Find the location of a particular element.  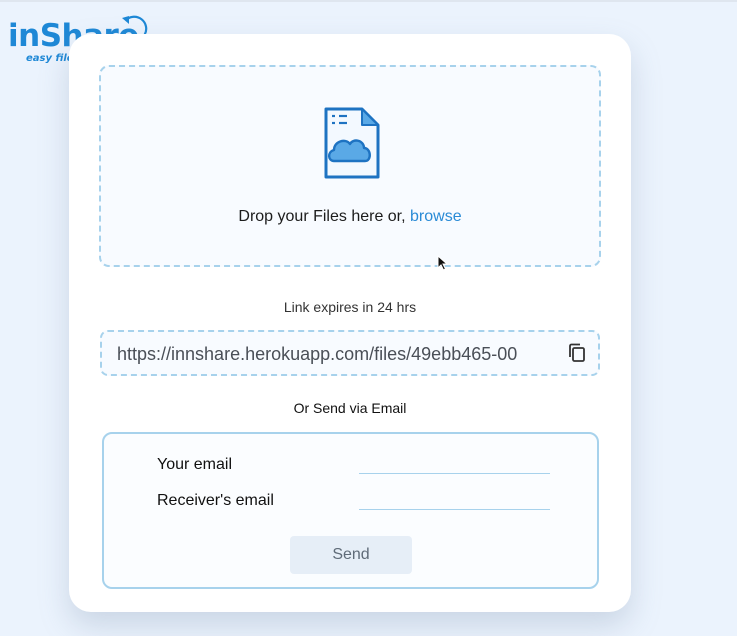

email-section-heading: Or Send via Email is located at coordinates (350, 408).